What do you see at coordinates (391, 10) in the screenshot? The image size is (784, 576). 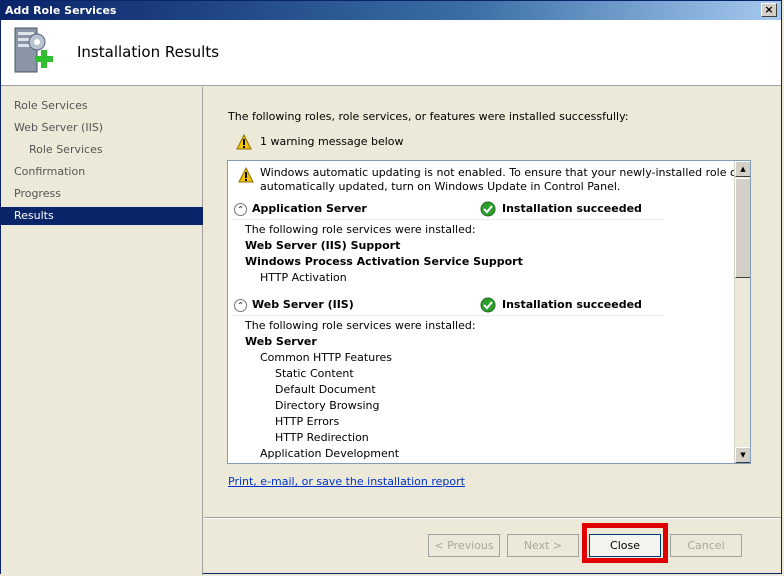 I see `title-bar: Add Role Services ×` at bounding box center [391, 10].